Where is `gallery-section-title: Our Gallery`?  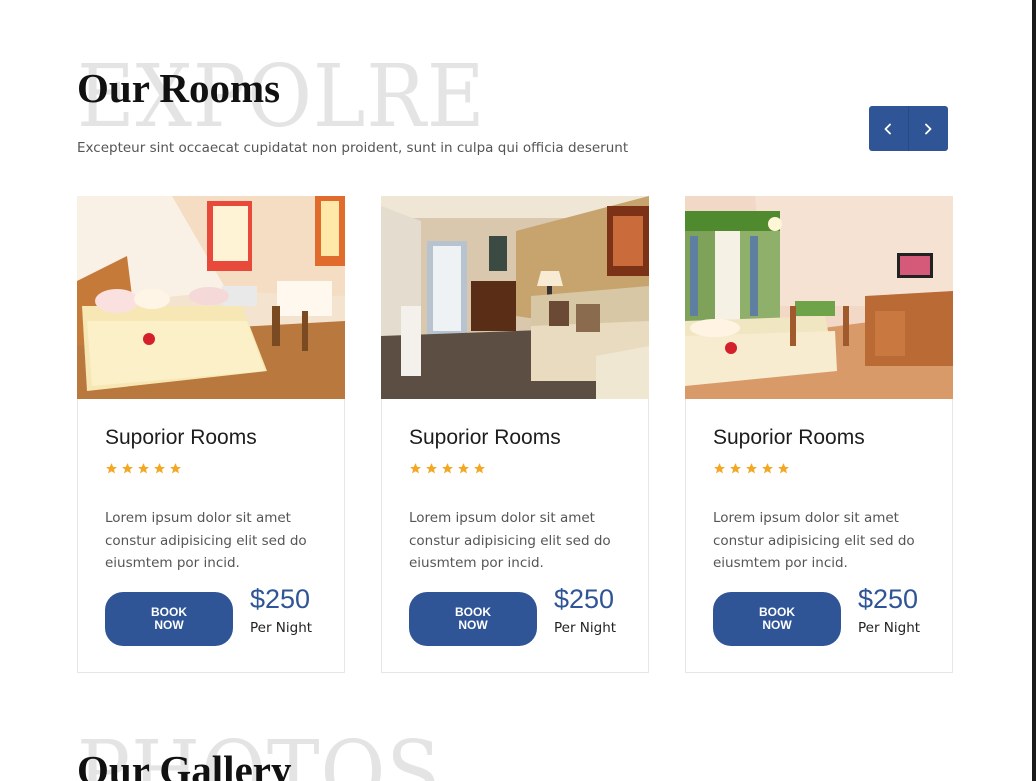
gallery-section-title: Our Gallery is located at coordinates (184, 764).